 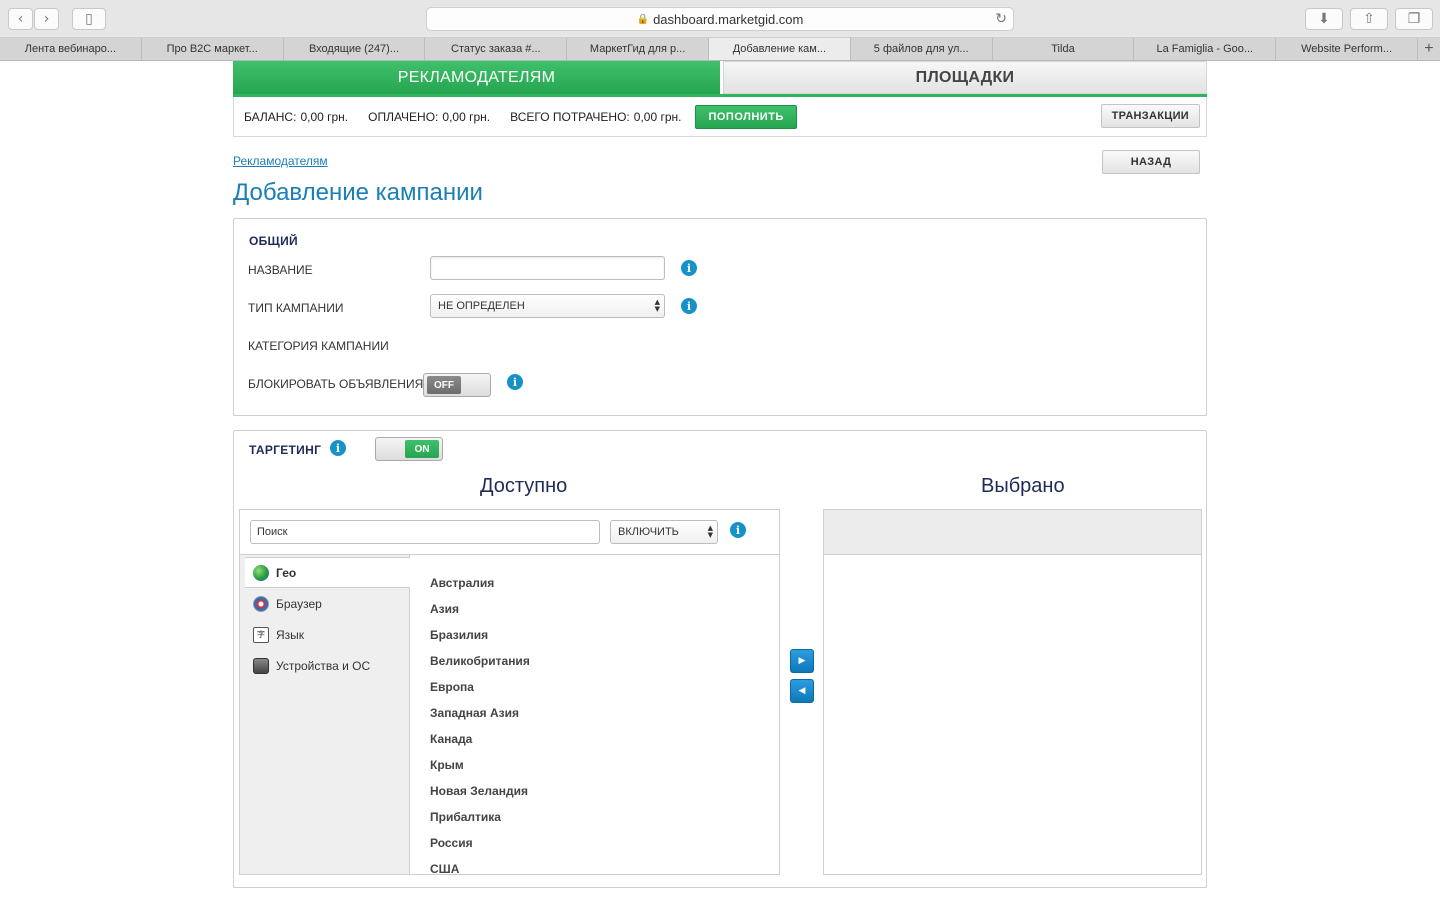 I want to click on share-icon: ⇧, so click(x=1369, y=19).